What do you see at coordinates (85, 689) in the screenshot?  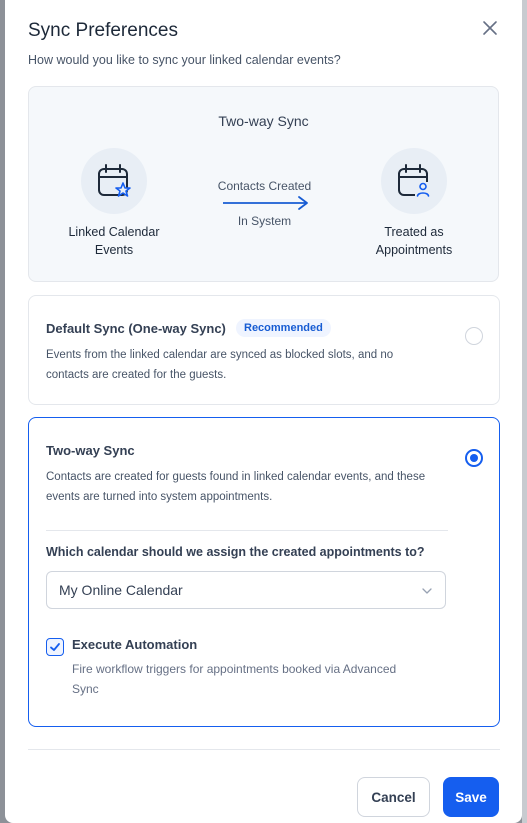 I see `execute-automation-desc-line2: Sync` at bounding box center [85, 689].